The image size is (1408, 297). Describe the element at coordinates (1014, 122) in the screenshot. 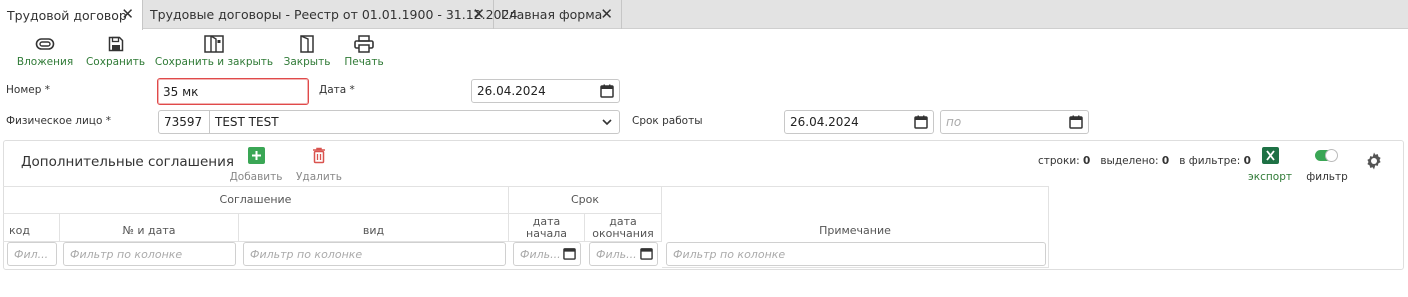

I see `term-to-input: по` at that location.